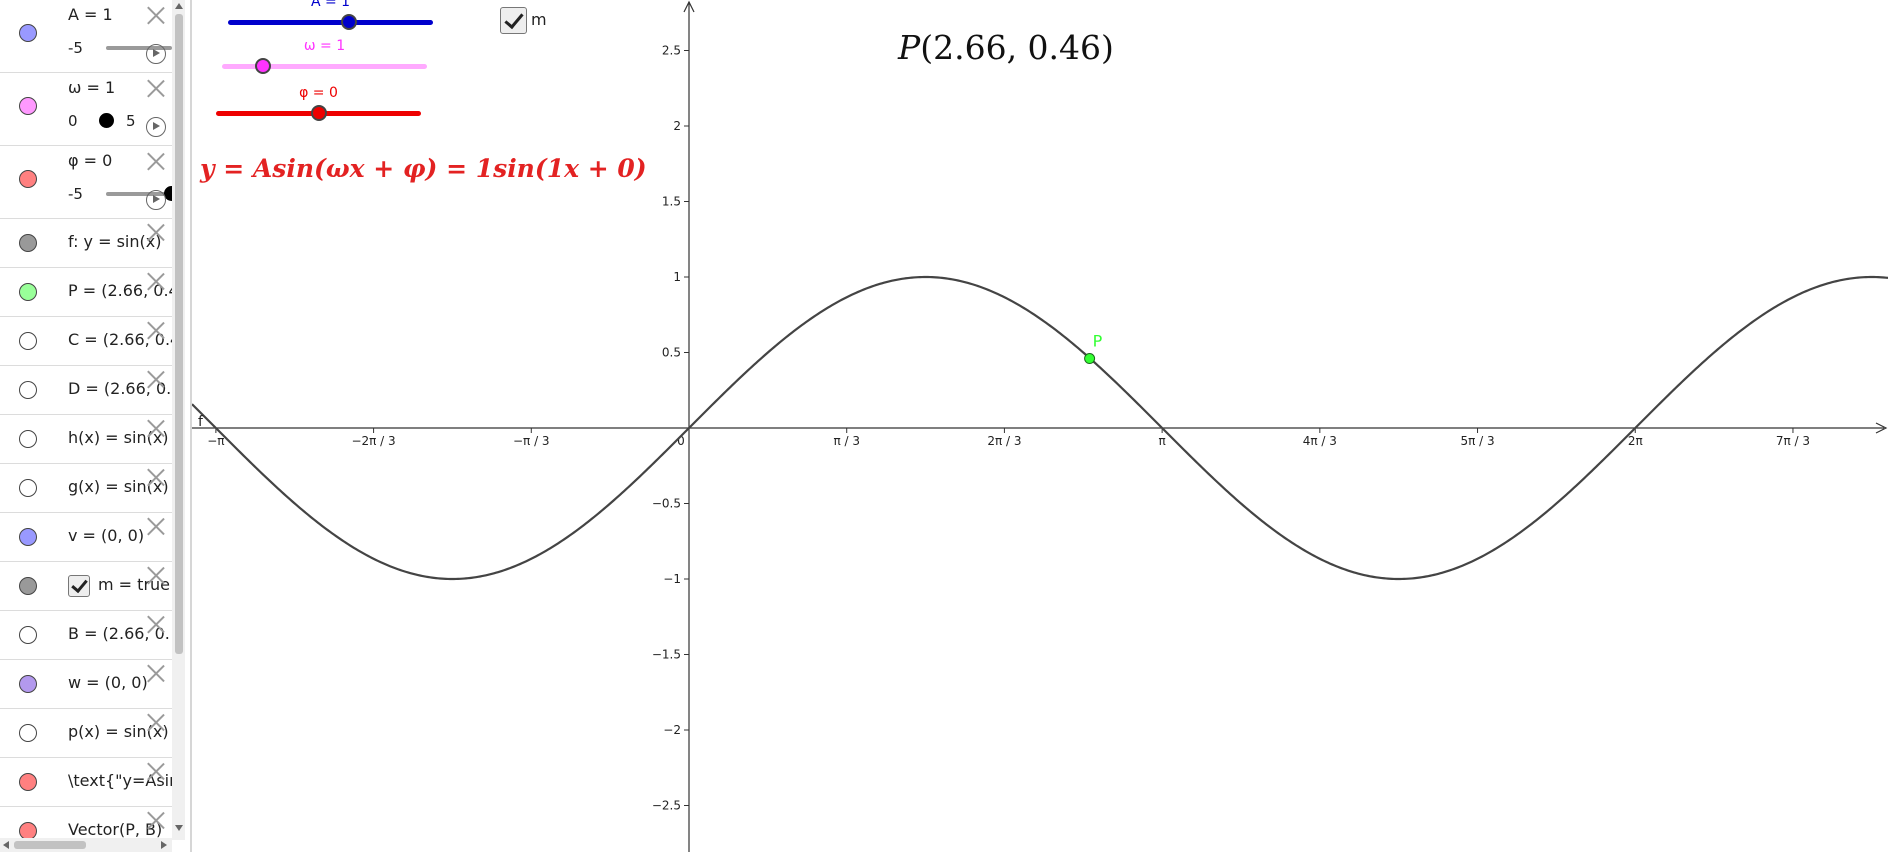  What do you see at coordinates (909, 47) in the screenshot?
I see `point-name: P` at bounding box center [909, 47].